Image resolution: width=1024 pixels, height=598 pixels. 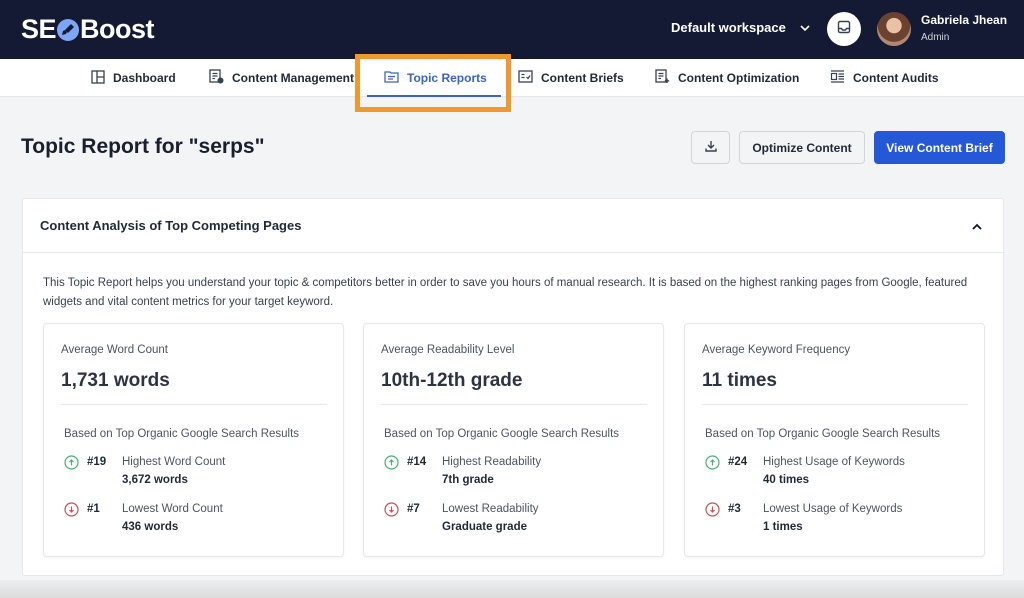 I want to click on nav-item-content-briefs: Content Briefs, so click(x=571, y=78).